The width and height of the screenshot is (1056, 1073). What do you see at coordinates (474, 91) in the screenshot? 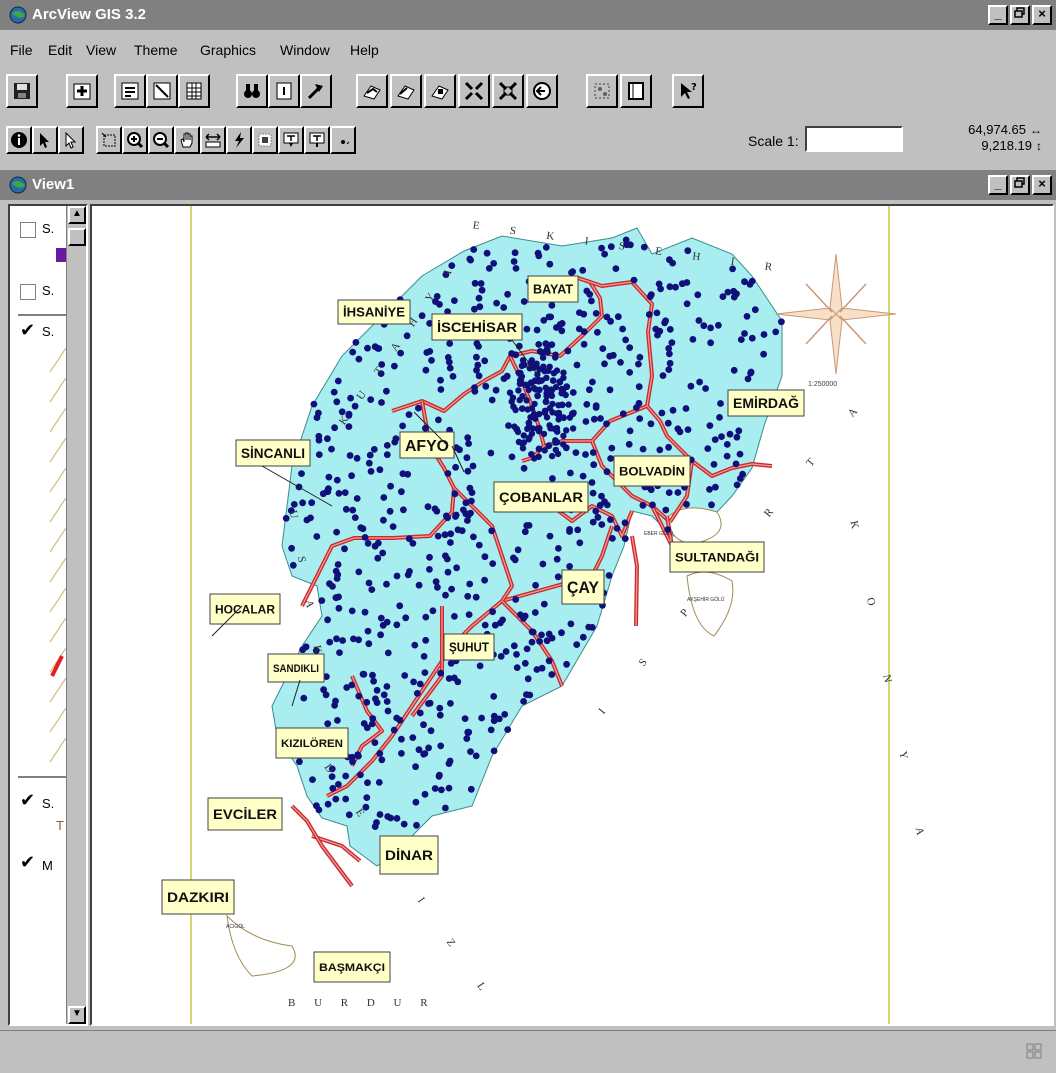
I see `zoom-in-fixed-button` at bounding box center [474, 91].